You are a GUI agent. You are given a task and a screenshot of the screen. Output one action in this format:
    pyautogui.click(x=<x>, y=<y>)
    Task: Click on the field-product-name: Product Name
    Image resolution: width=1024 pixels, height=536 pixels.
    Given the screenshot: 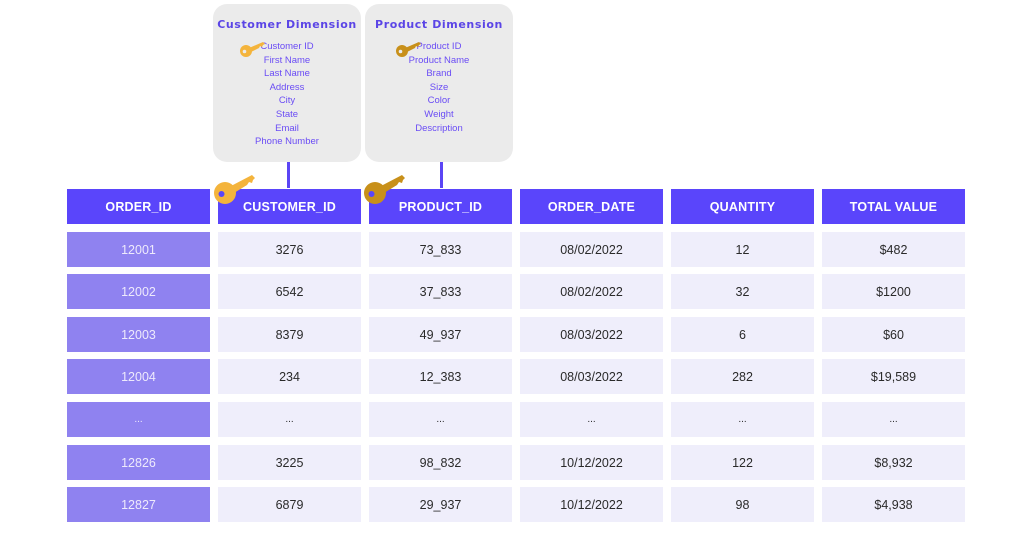 What is the action you would take?
    pyautogui.click(x=439, y=60)
    